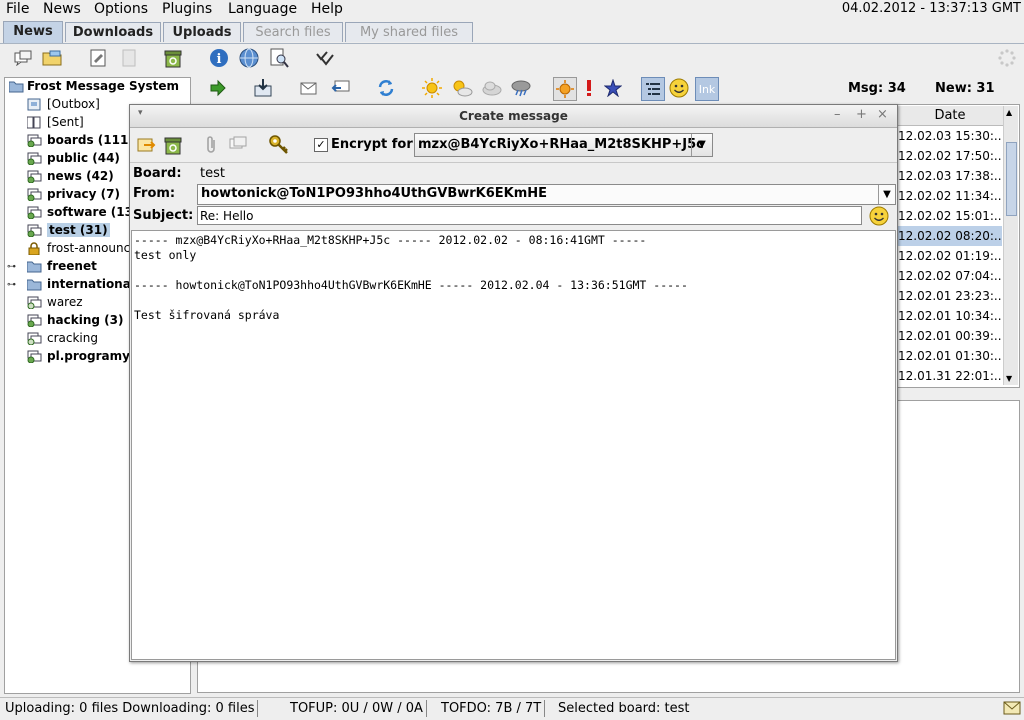 The width and height of the screenshot is (1024, 720). What do you see at coordinates (886, 194) in the screenshot?
I see `from-chevron-down-icon: ▼` at bounding box center [886, 194].